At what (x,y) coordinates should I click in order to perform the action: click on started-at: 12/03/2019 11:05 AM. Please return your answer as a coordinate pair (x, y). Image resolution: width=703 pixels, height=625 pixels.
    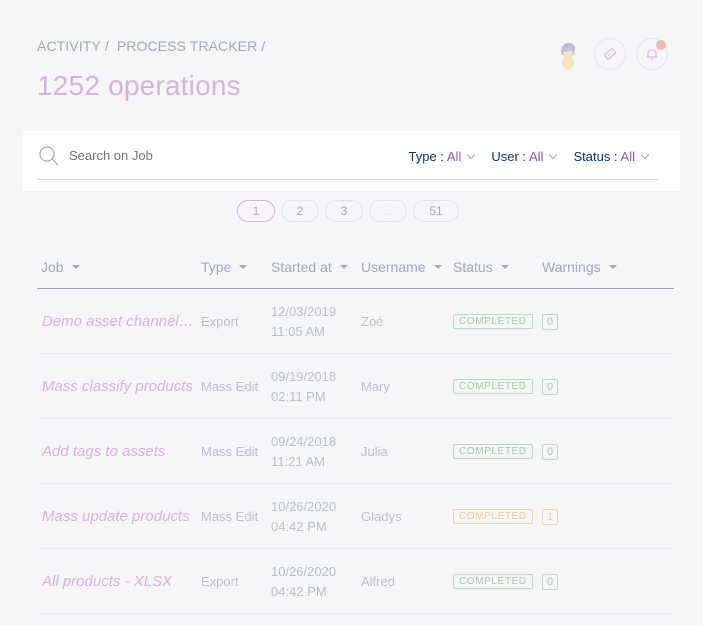
    Looking at the image, I should click on (303, 322).